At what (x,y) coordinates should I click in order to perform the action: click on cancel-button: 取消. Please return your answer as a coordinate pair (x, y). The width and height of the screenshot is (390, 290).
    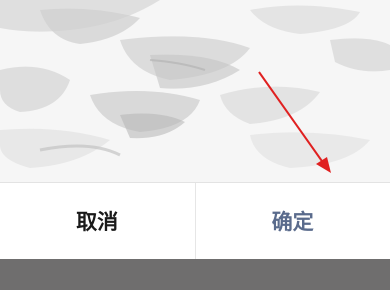
    Looking at the image, I should click on (98, 221).